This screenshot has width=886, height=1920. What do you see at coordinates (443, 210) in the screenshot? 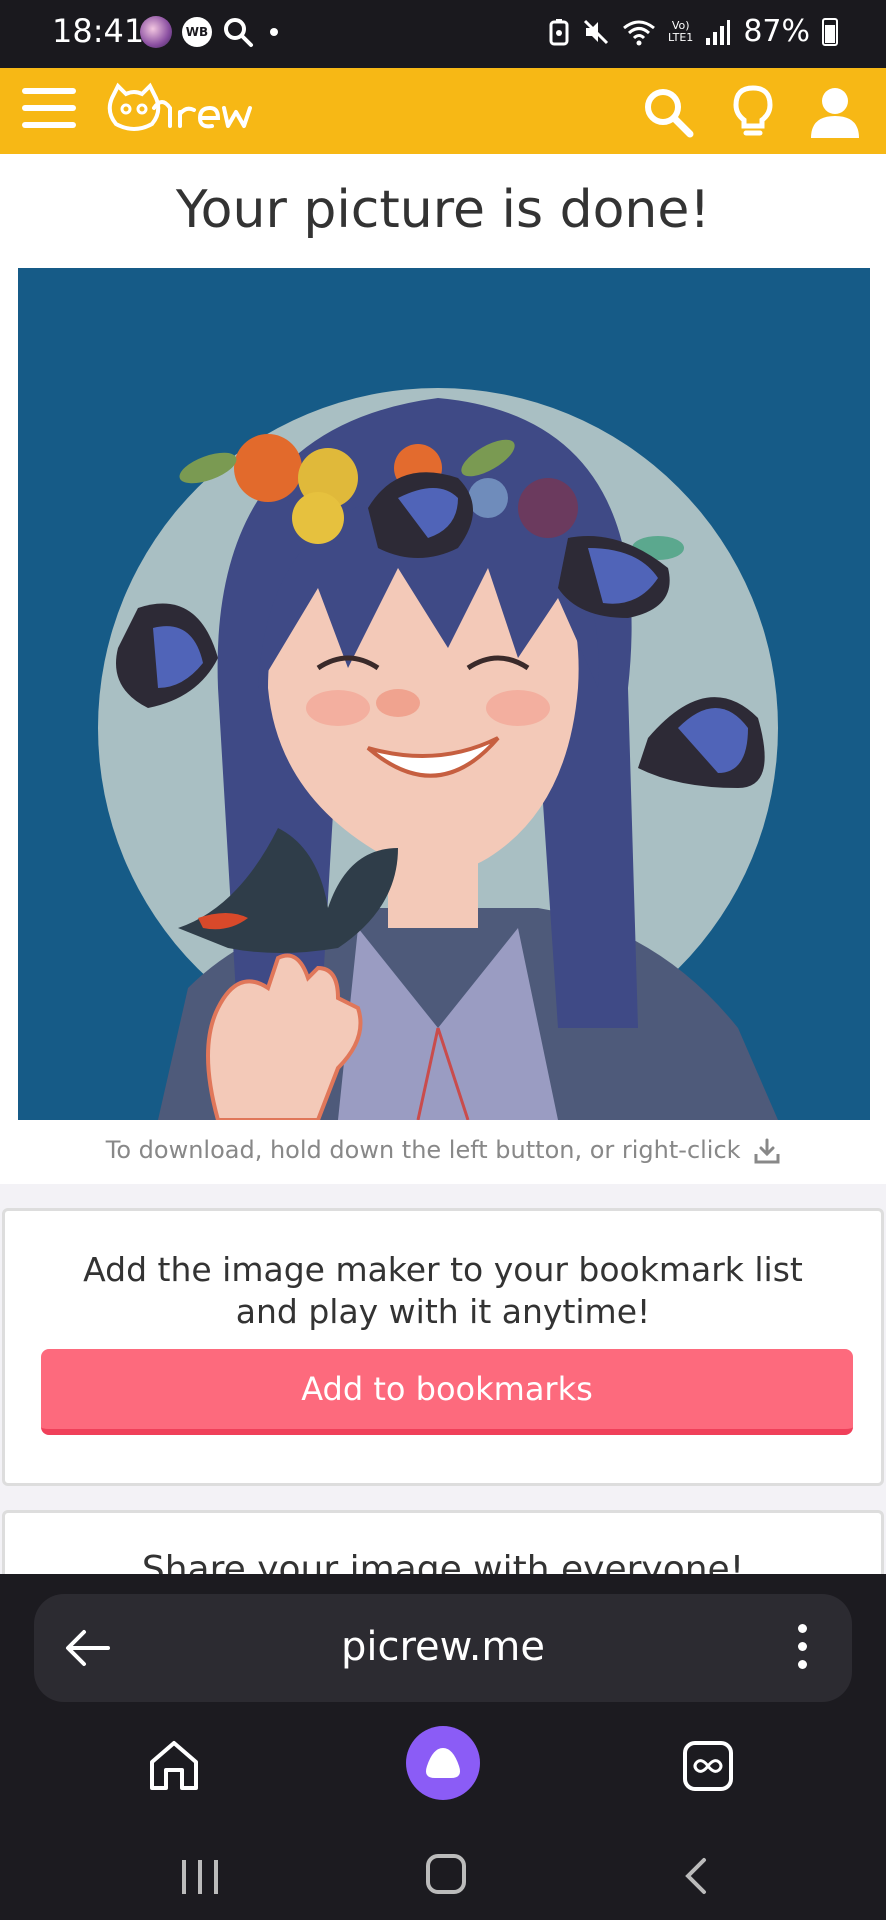
I see `page-title: Your picture is done!` at bounding box center [443, 210].